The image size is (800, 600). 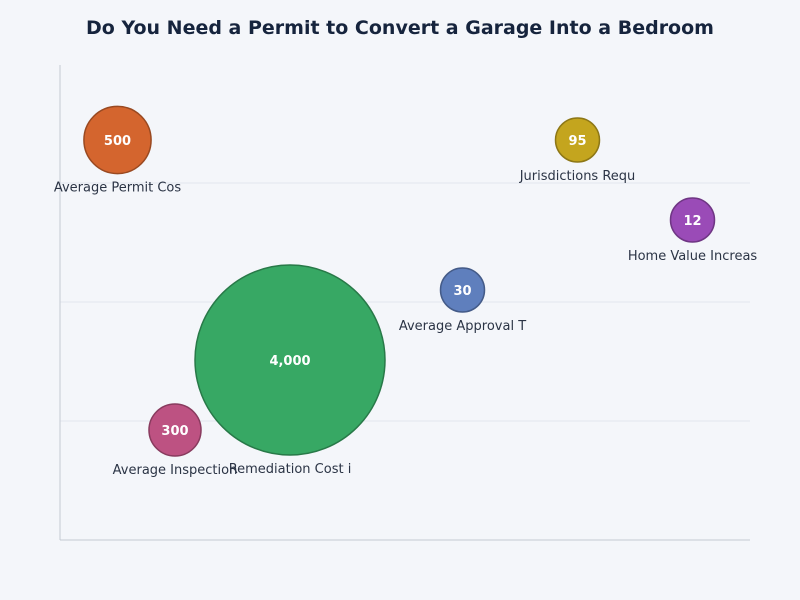 What do you see at coordinates (693, 256) in the screenshot?
I see `bubble-category-label: Home Value Increas` at bounding box center [693, 256].